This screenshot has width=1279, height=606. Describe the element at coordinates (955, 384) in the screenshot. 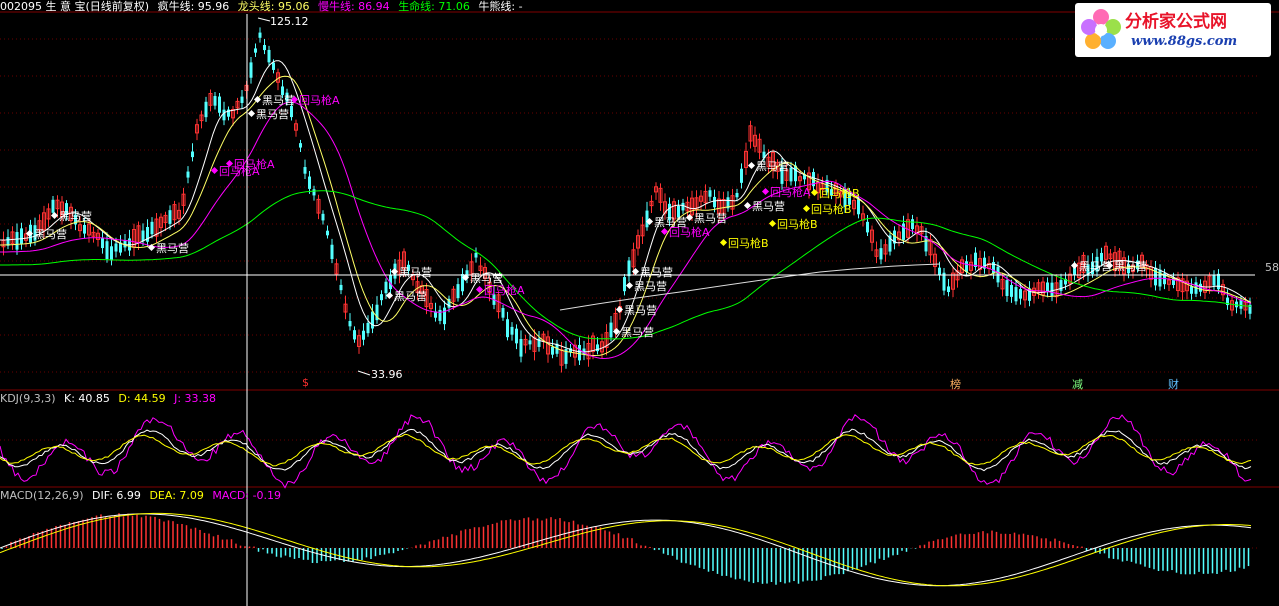

I see `event-marker-bang: 榜` at that location.